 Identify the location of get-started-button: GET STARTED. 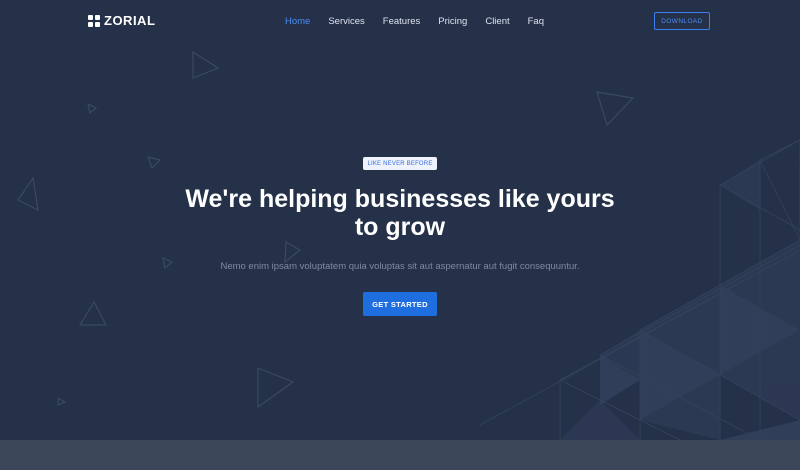
(400, 304).